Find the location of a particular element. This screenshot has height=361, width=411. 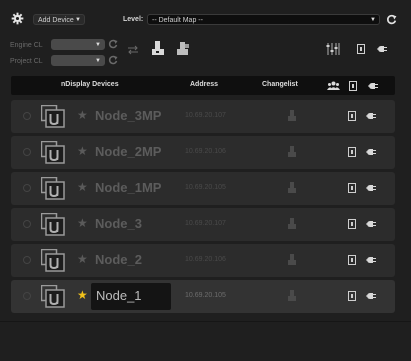

connect-all-button is located at coordinates (382, 49).